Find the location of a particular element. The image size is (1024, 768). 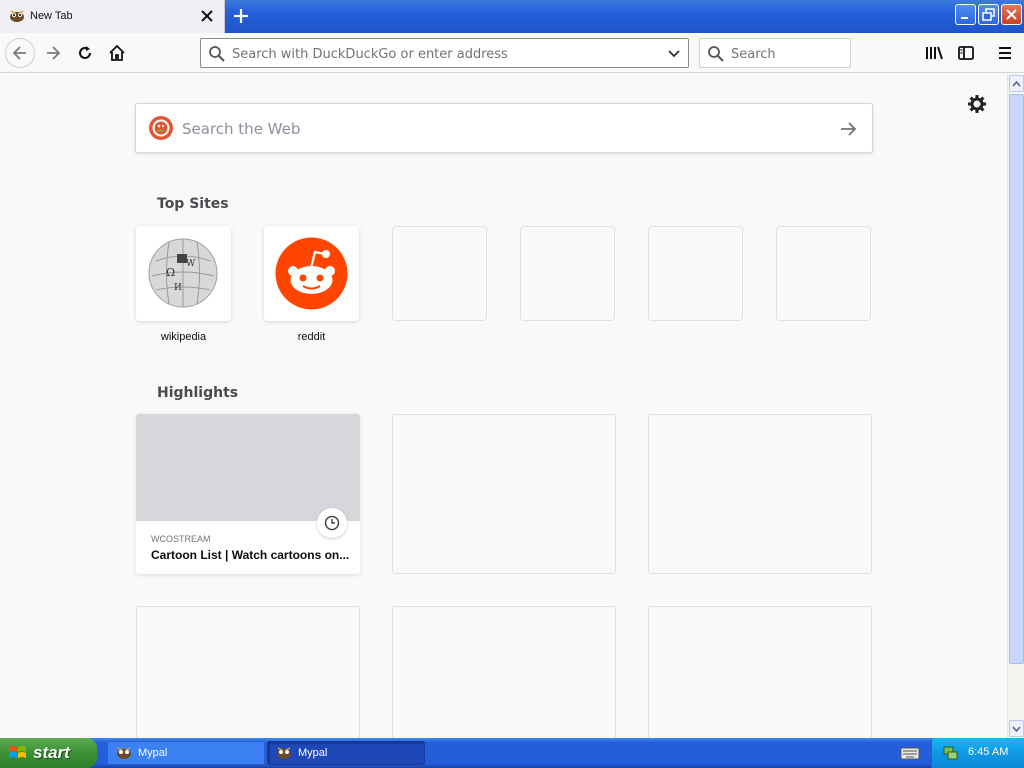

chevron-up-icon is located at coordinates (1016, 83).